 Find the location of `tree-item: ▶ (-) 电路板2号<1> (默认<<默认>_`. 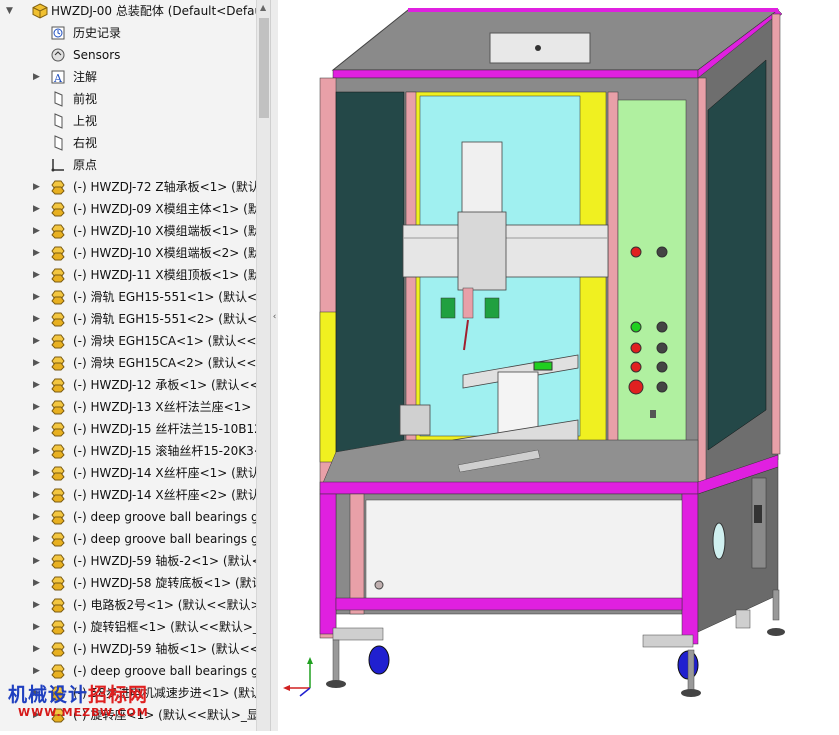

tree-item: ▶ (-) 电路板2号<1> (默认<<默认>_ is located at coordinates (135, 605).